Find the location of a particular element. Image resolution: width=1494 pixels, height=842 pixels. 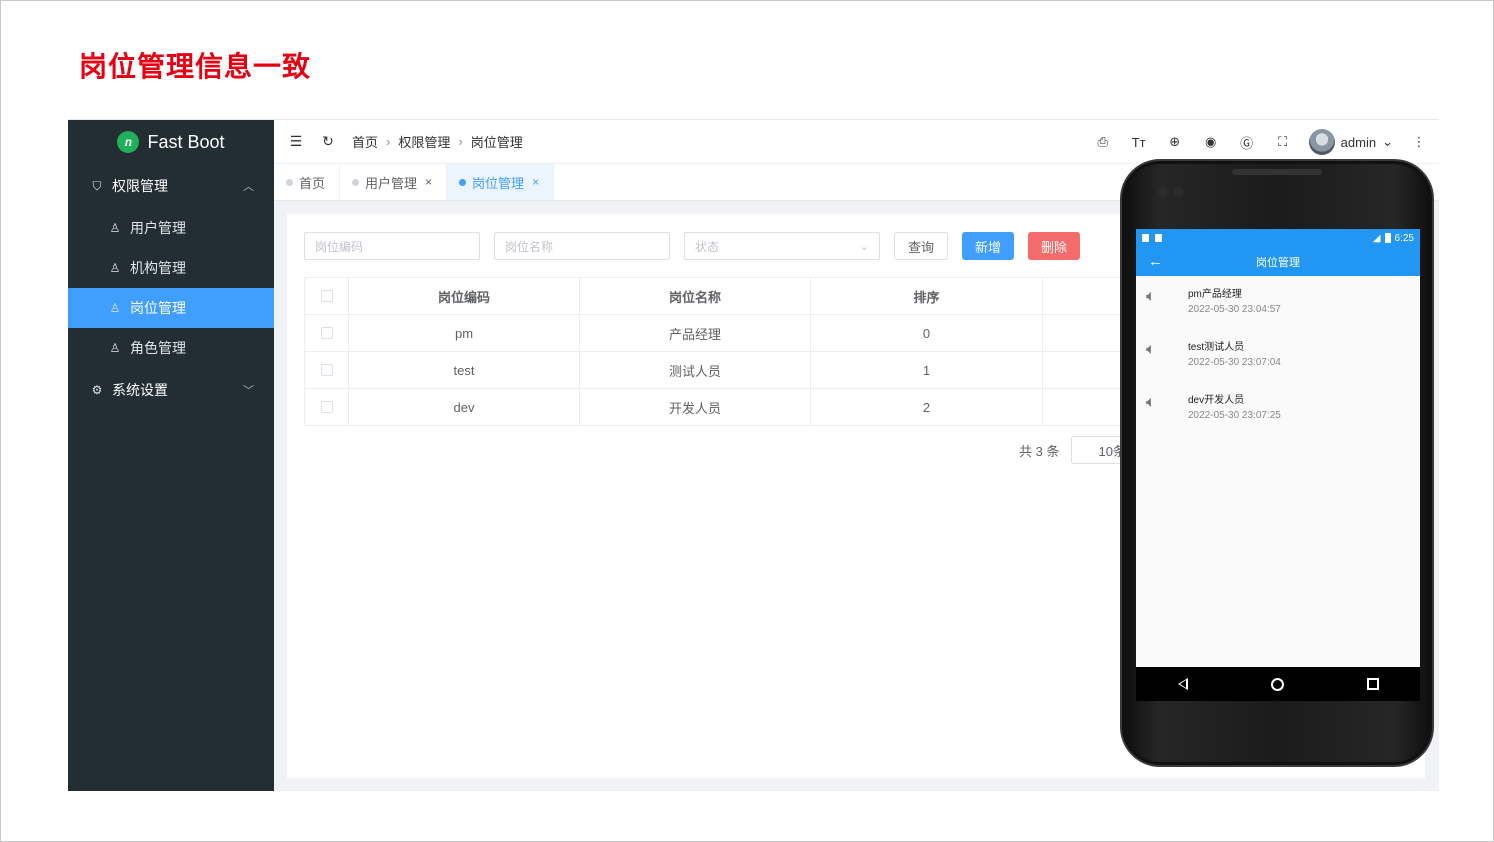

toolbar-title: 岗位管理 is located at coordinates (1278, 262).